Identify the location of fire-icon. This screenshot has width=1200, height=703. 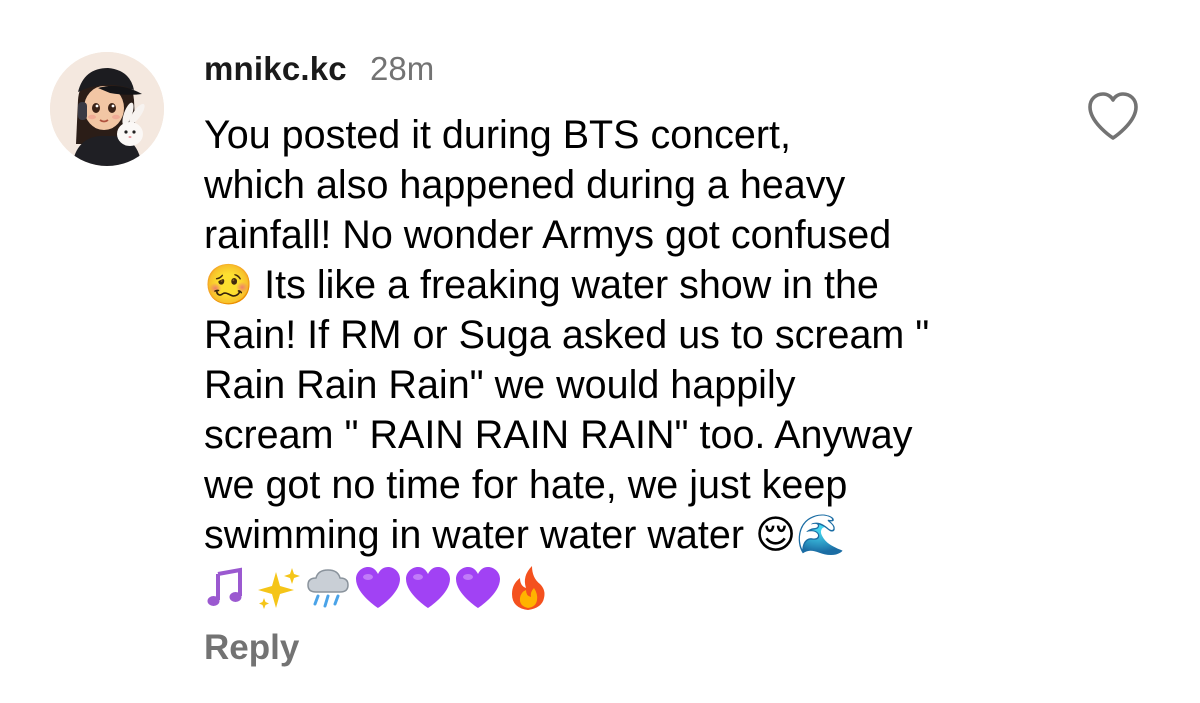
(528, 588).